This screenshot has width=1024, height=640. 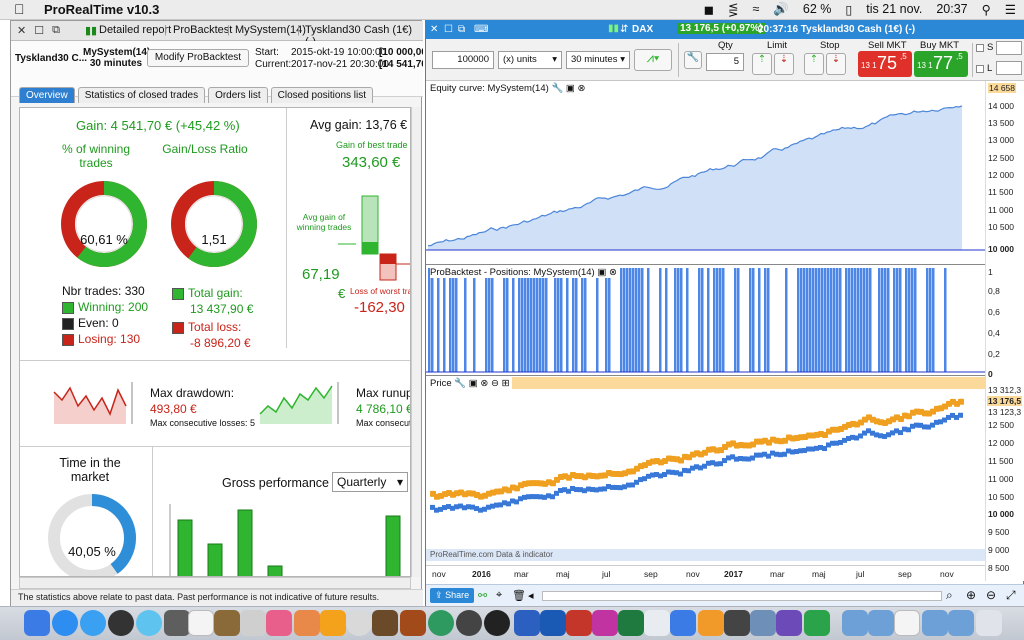 I want to click on photos-icon, so click(x=359, y=623).